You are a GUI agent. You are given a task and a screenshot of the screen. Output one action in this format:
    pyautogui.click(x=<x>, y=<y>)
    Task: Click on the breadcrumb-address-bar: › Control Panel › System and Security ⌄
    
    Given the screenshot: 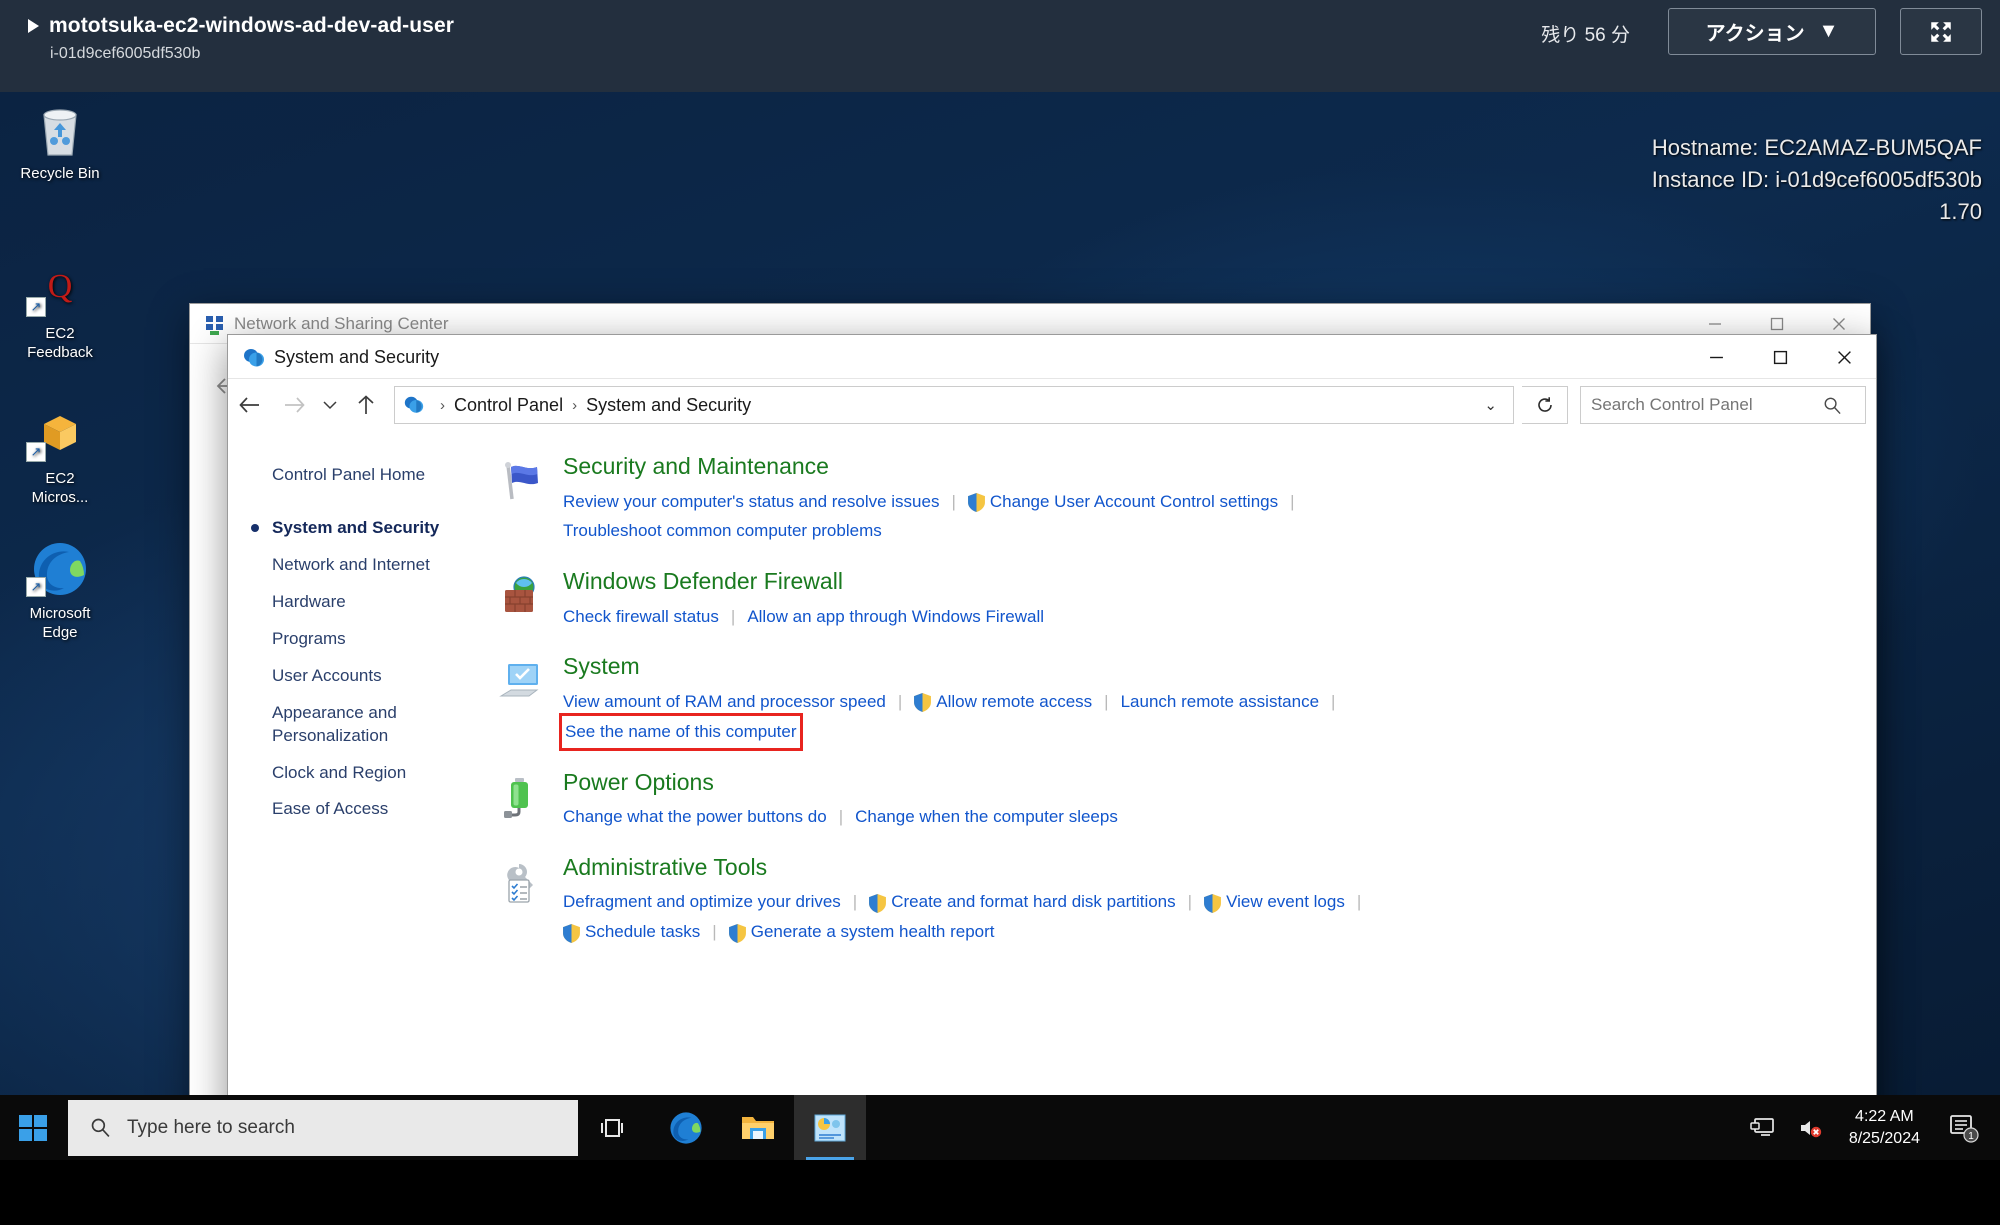 What is the action you would take?
    pyautogui.click(x=954, y=405)
    